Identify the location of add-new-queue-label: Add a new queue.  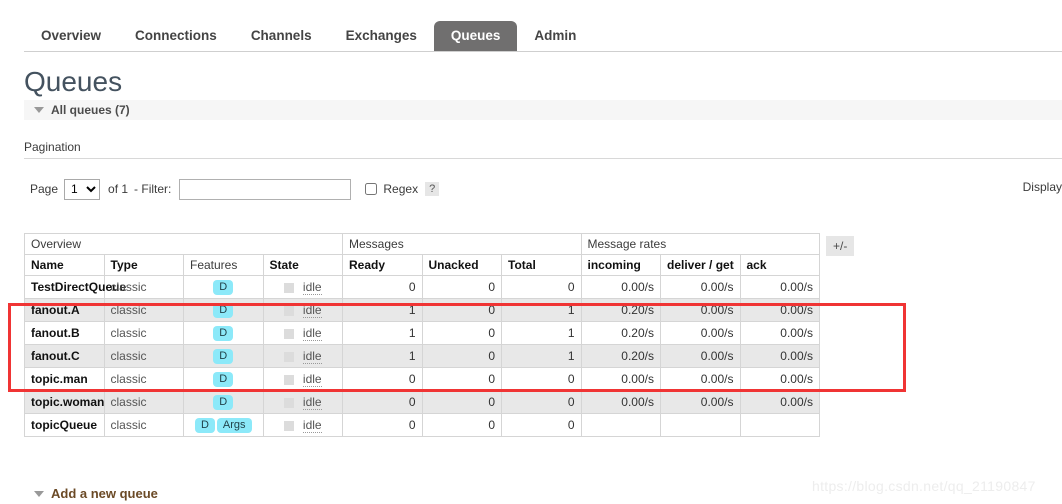
(104, 493).